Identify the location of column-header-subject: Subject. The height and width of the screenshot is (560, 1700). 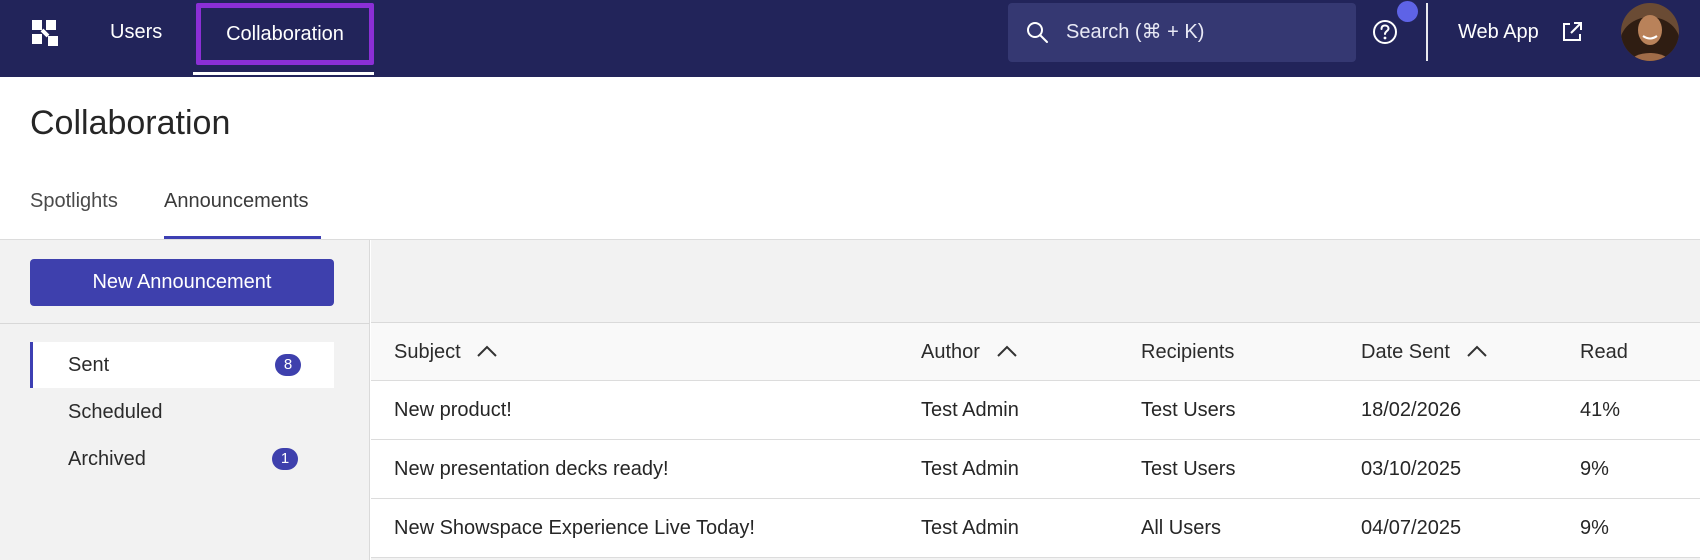
(446, 352).